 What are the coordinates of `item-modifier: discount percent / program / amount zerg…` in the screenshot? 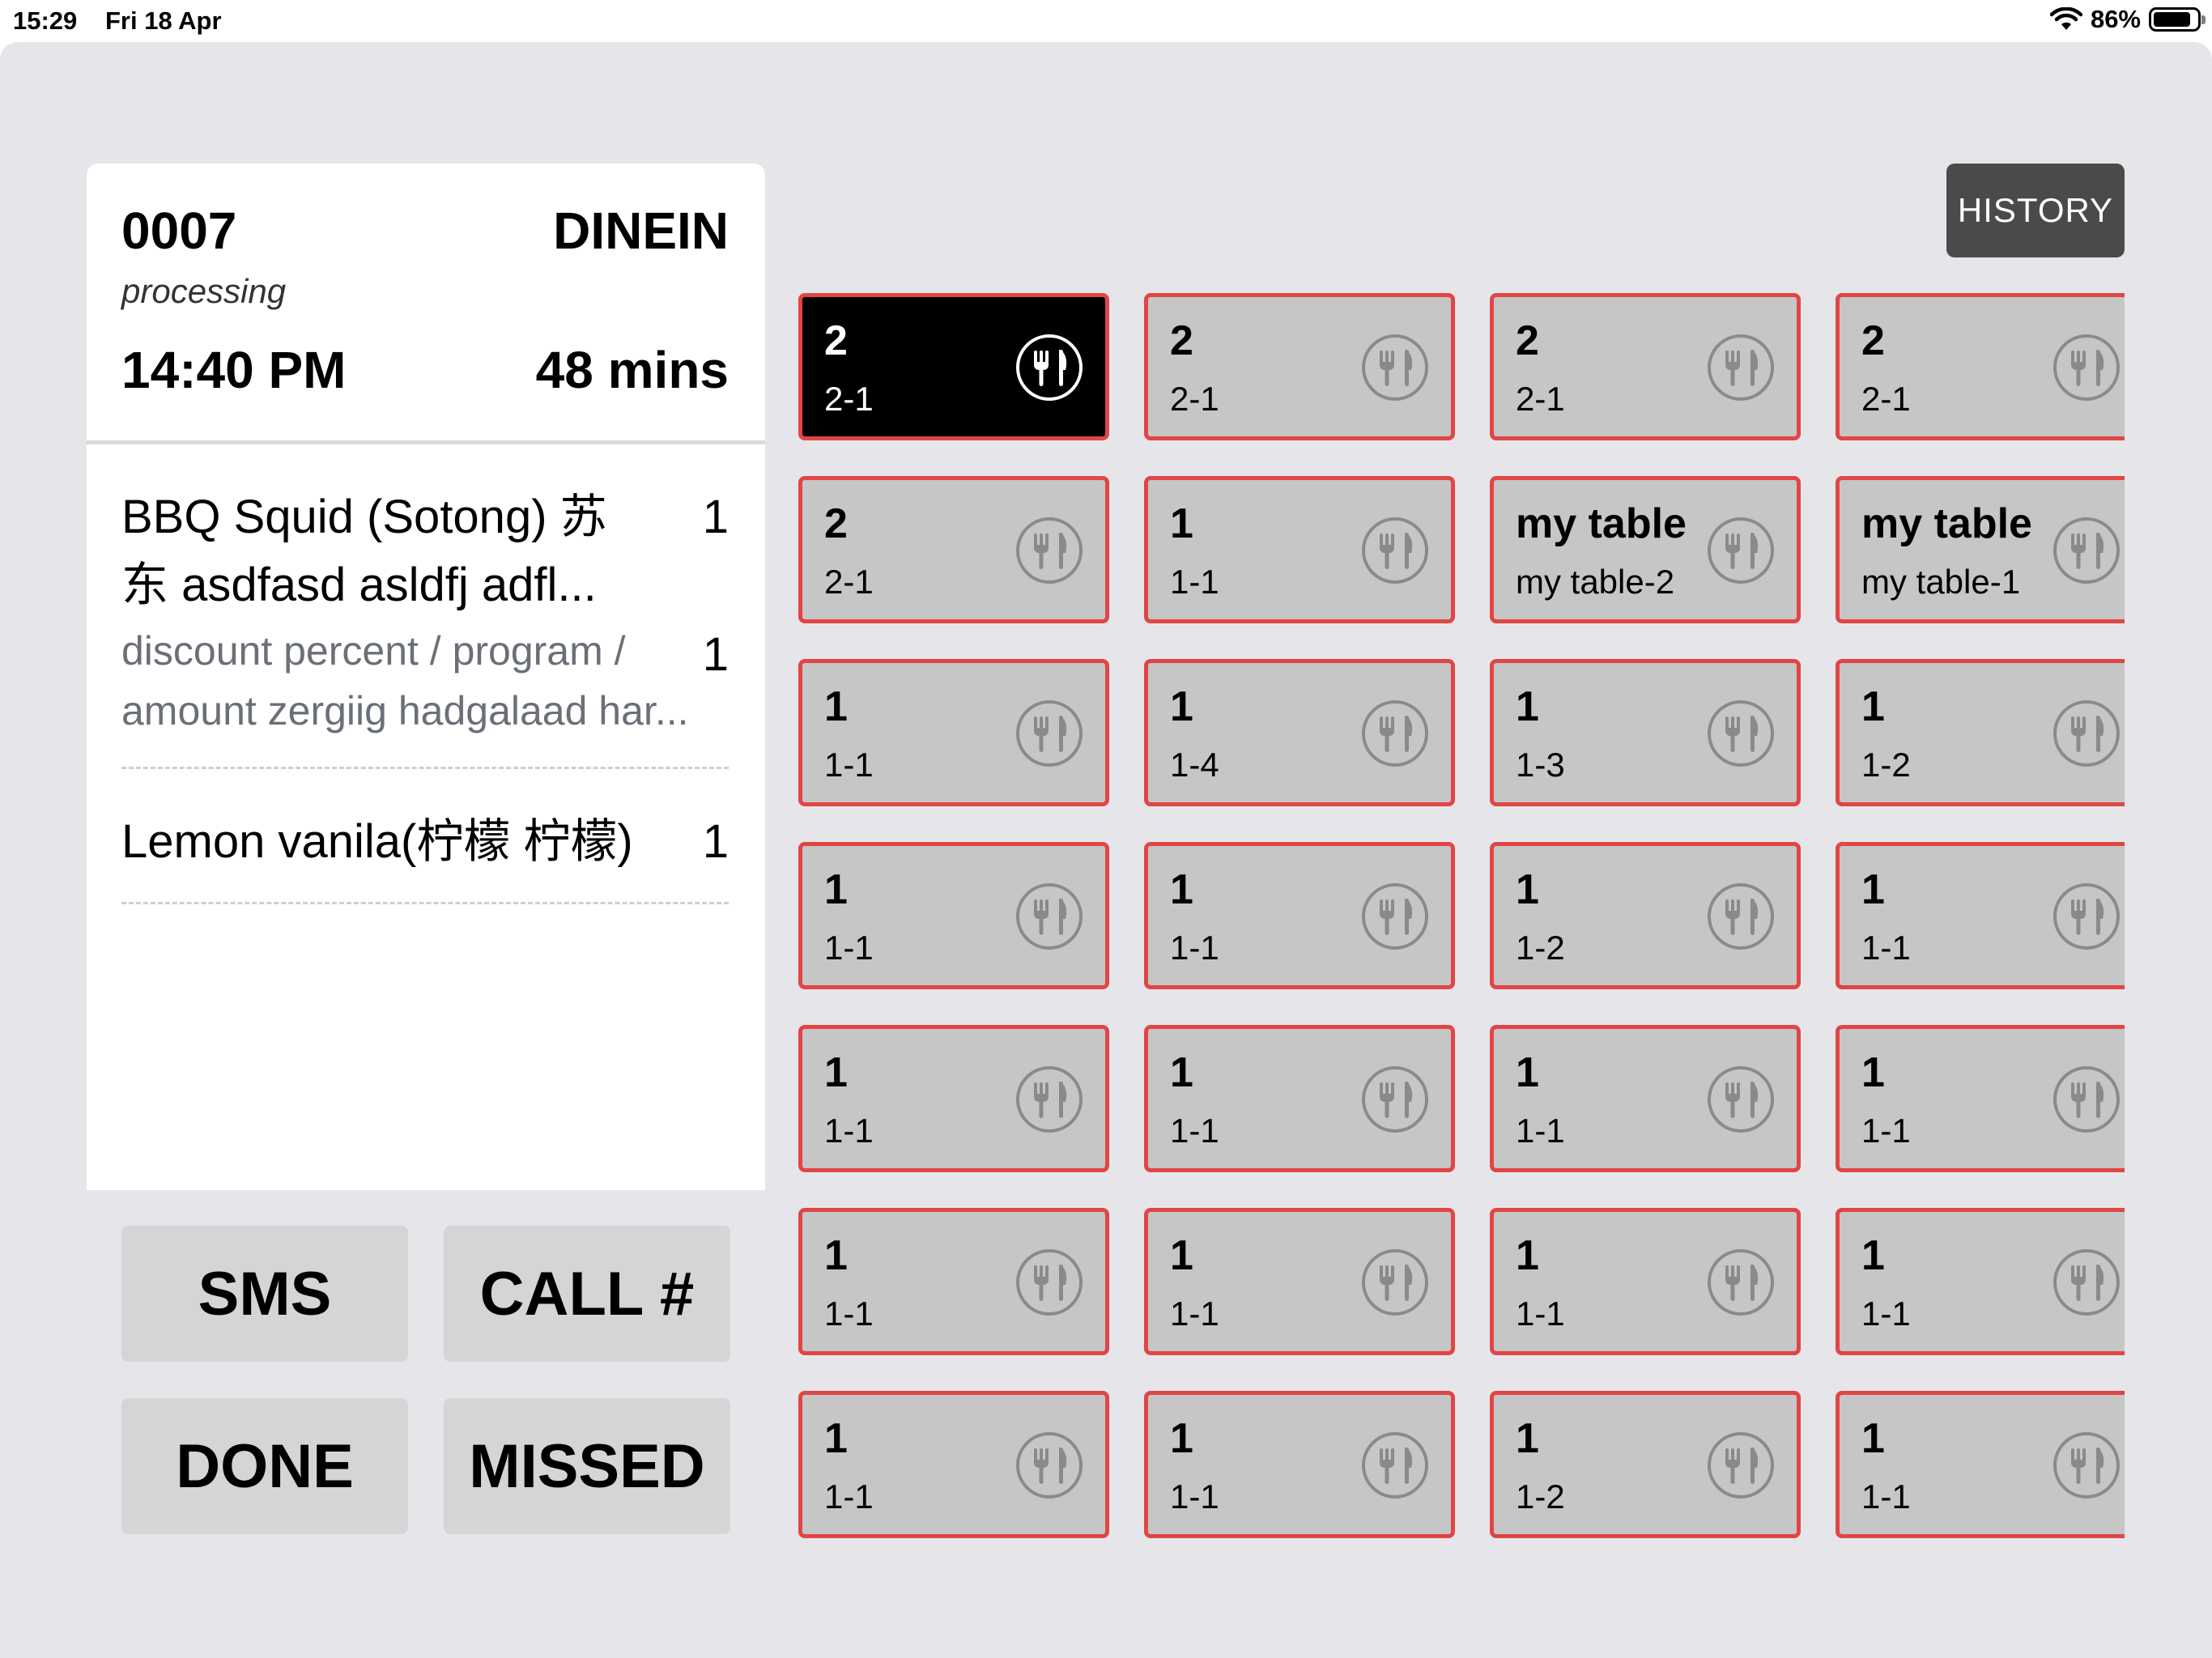 It's located at (405, 680).